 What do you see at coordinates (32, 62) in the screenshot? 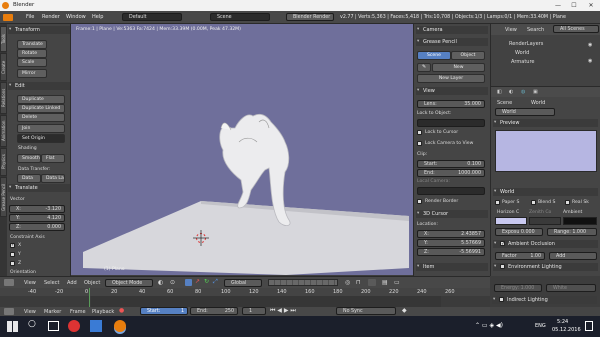
I see `scale-button: Scale` at bounding box center [32, 62].